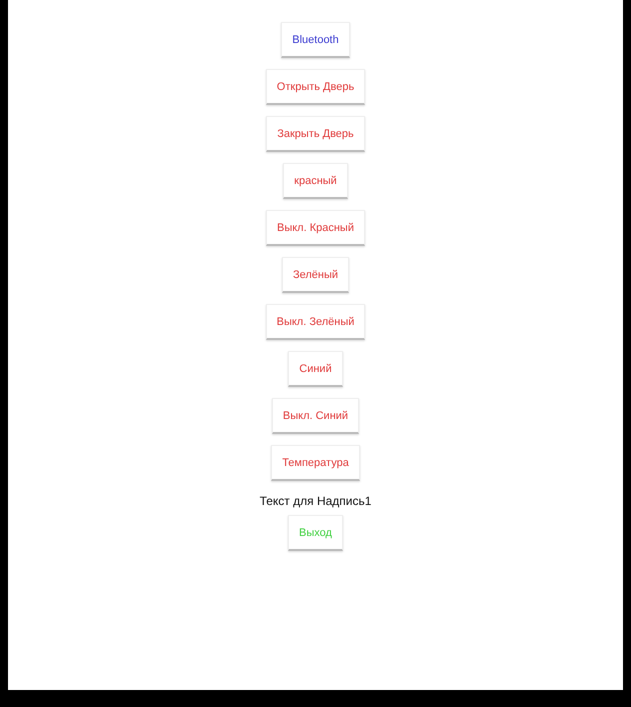  What do you see at coordinates (316, 275) in the screenshot?
I see `action-button: Зелёный` at bounding box center [316, 275].